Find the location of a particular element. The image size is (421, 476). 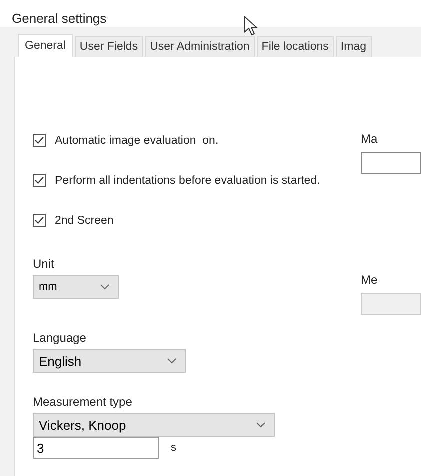

unit-dropdown: mm is located at coordinates (76, 287).